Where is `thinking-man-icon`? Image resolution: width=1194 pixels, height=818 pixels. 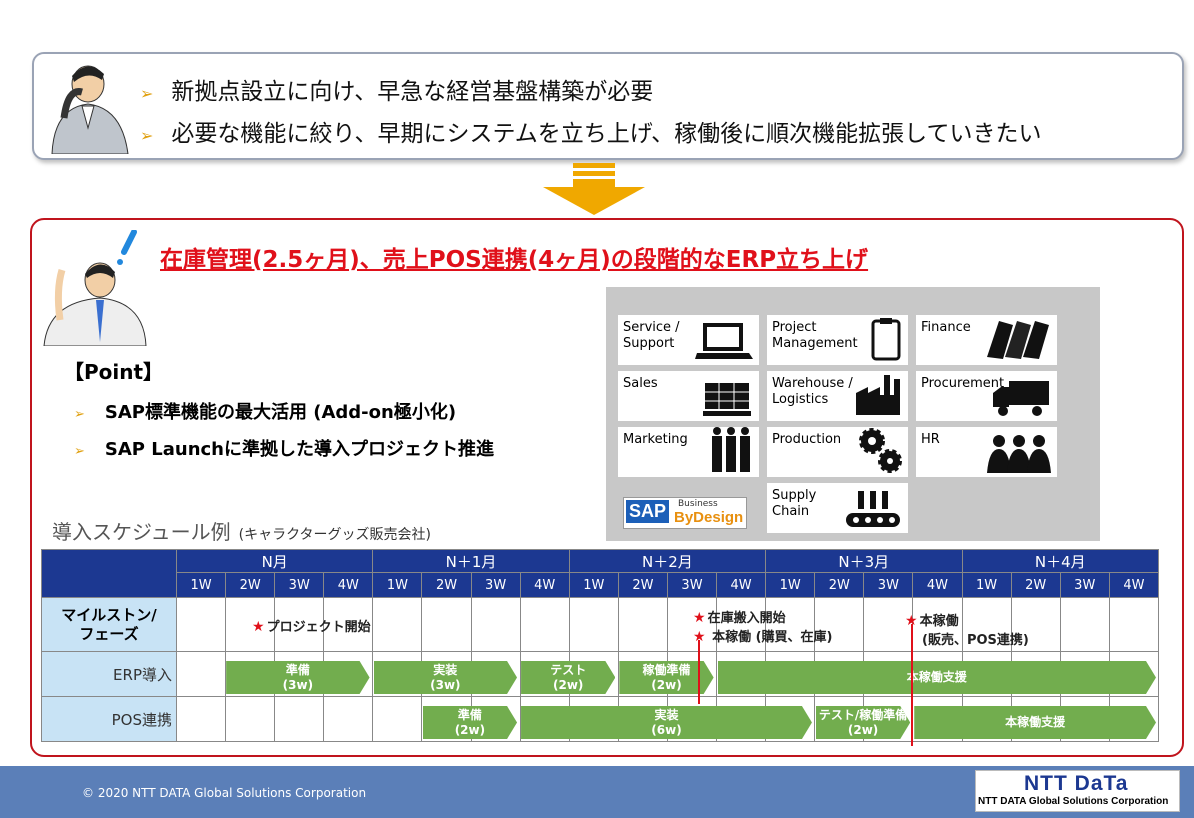
thinking-man-icon is located at coordinates (90, 109).